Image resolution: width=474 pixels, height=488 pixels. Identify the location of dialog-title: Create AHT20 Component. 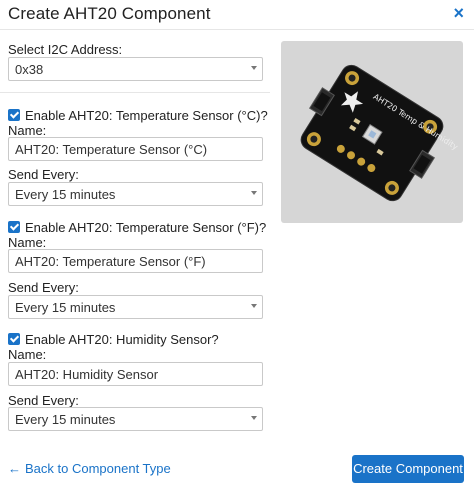
(109, 13).